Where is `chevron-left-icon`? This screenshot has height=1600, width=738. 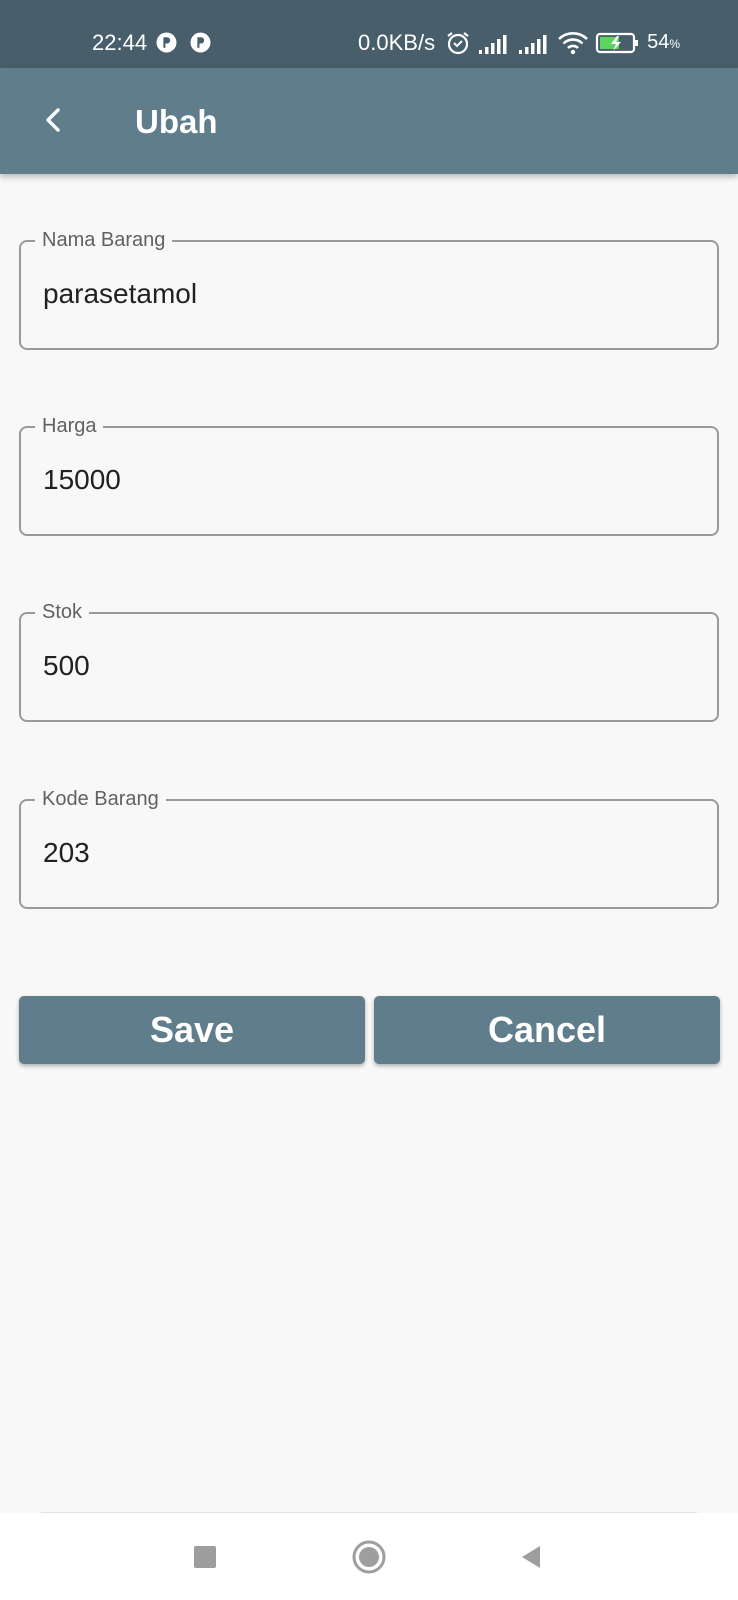 chevron-left-icon is located at coordinates (53, 120).